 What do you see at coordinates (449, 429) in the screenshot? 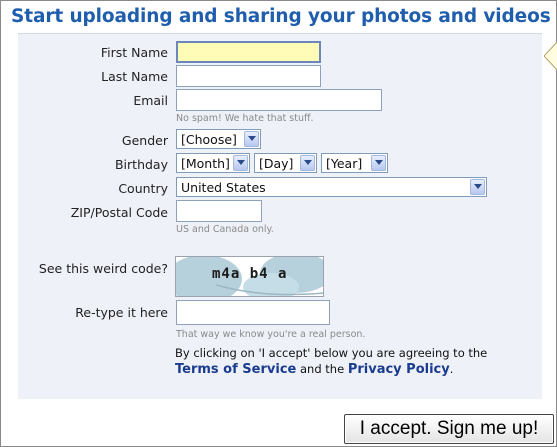
I see `accept-signup-button: I accept. Sign me up!` at bounding box center [449, 429].